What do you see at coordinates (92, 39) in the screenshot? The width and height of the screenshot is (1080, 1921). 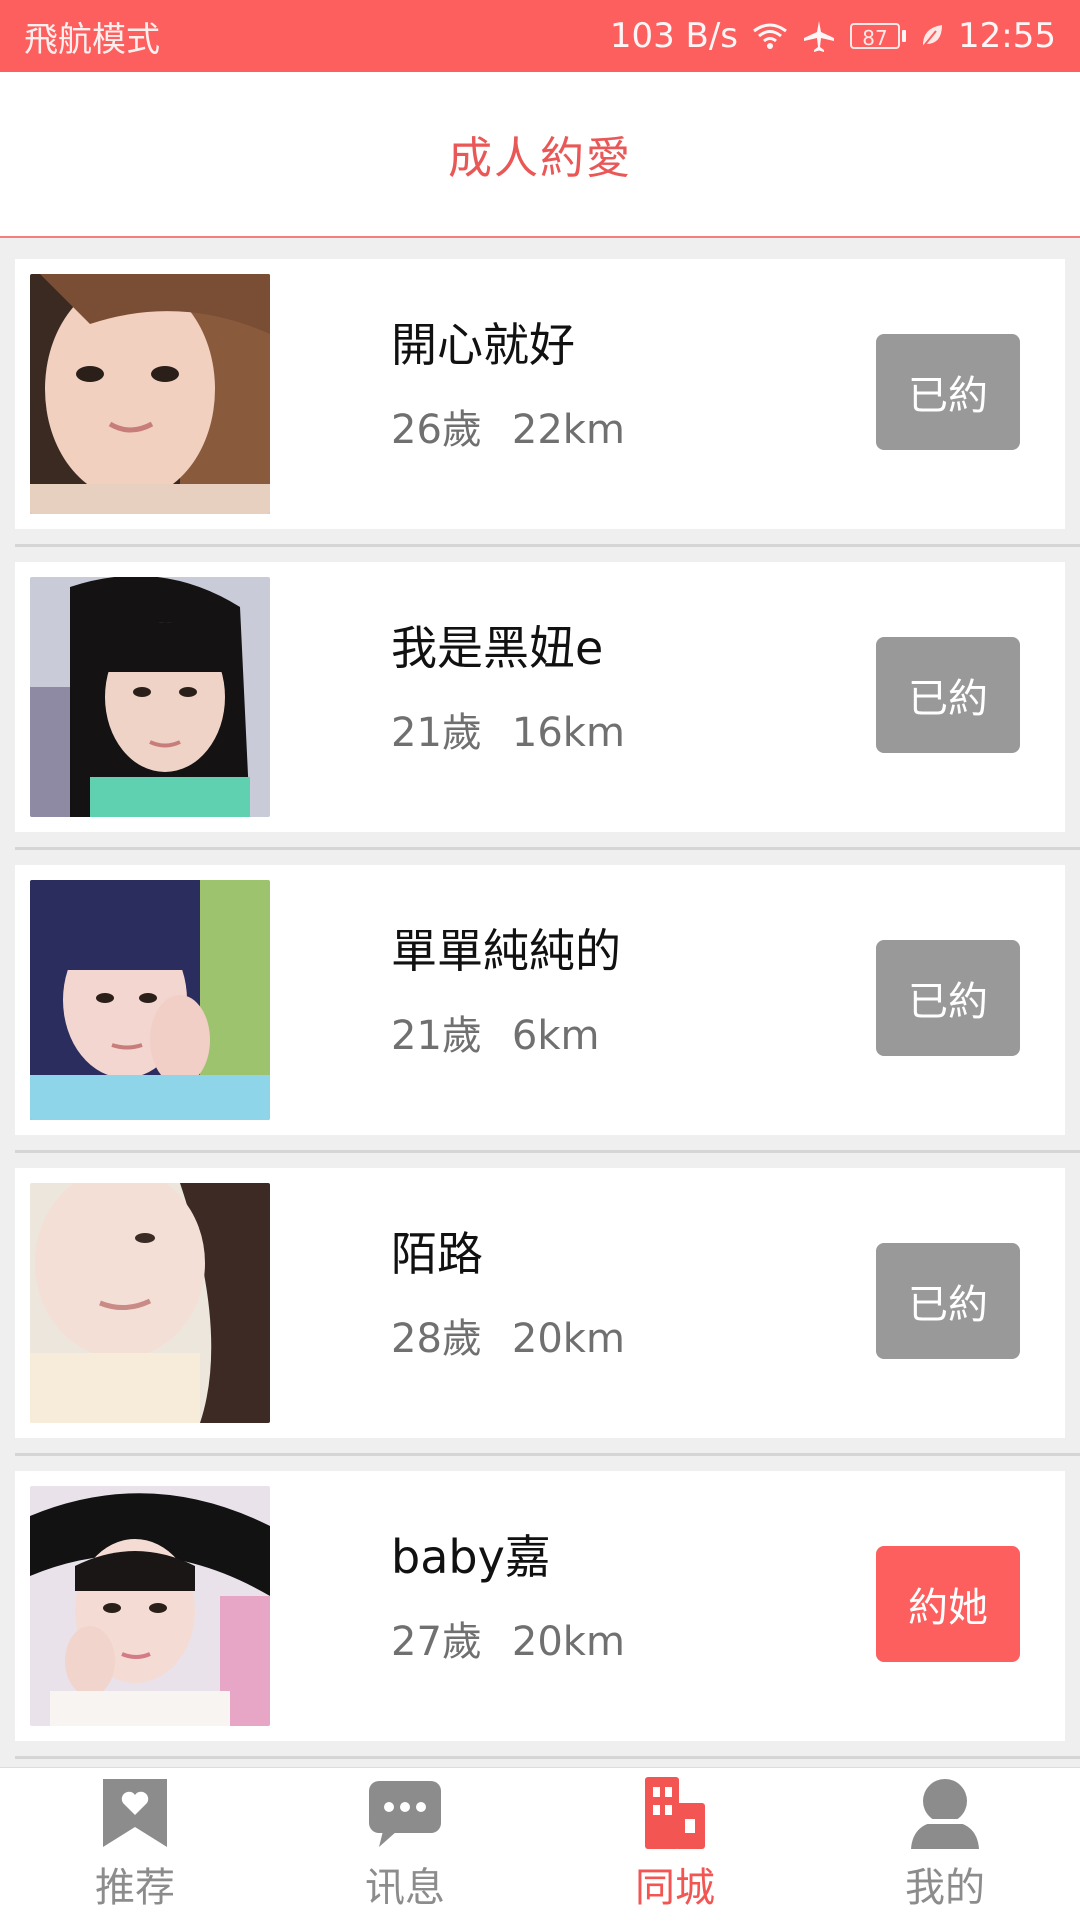 I see `airplane-mode-label: 飛航模式` at bounding box center [92, 39].